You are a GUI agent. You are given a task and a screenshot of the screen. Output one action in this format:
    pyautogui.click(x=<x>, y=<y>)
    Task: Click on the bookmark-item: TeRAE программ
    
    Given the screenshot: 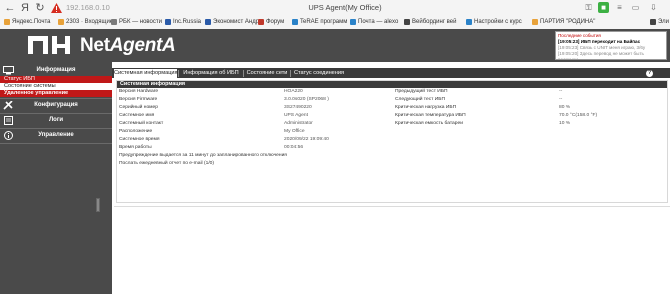 What is the action you would take?
    pyautogui.click(x=319, y=22)
    